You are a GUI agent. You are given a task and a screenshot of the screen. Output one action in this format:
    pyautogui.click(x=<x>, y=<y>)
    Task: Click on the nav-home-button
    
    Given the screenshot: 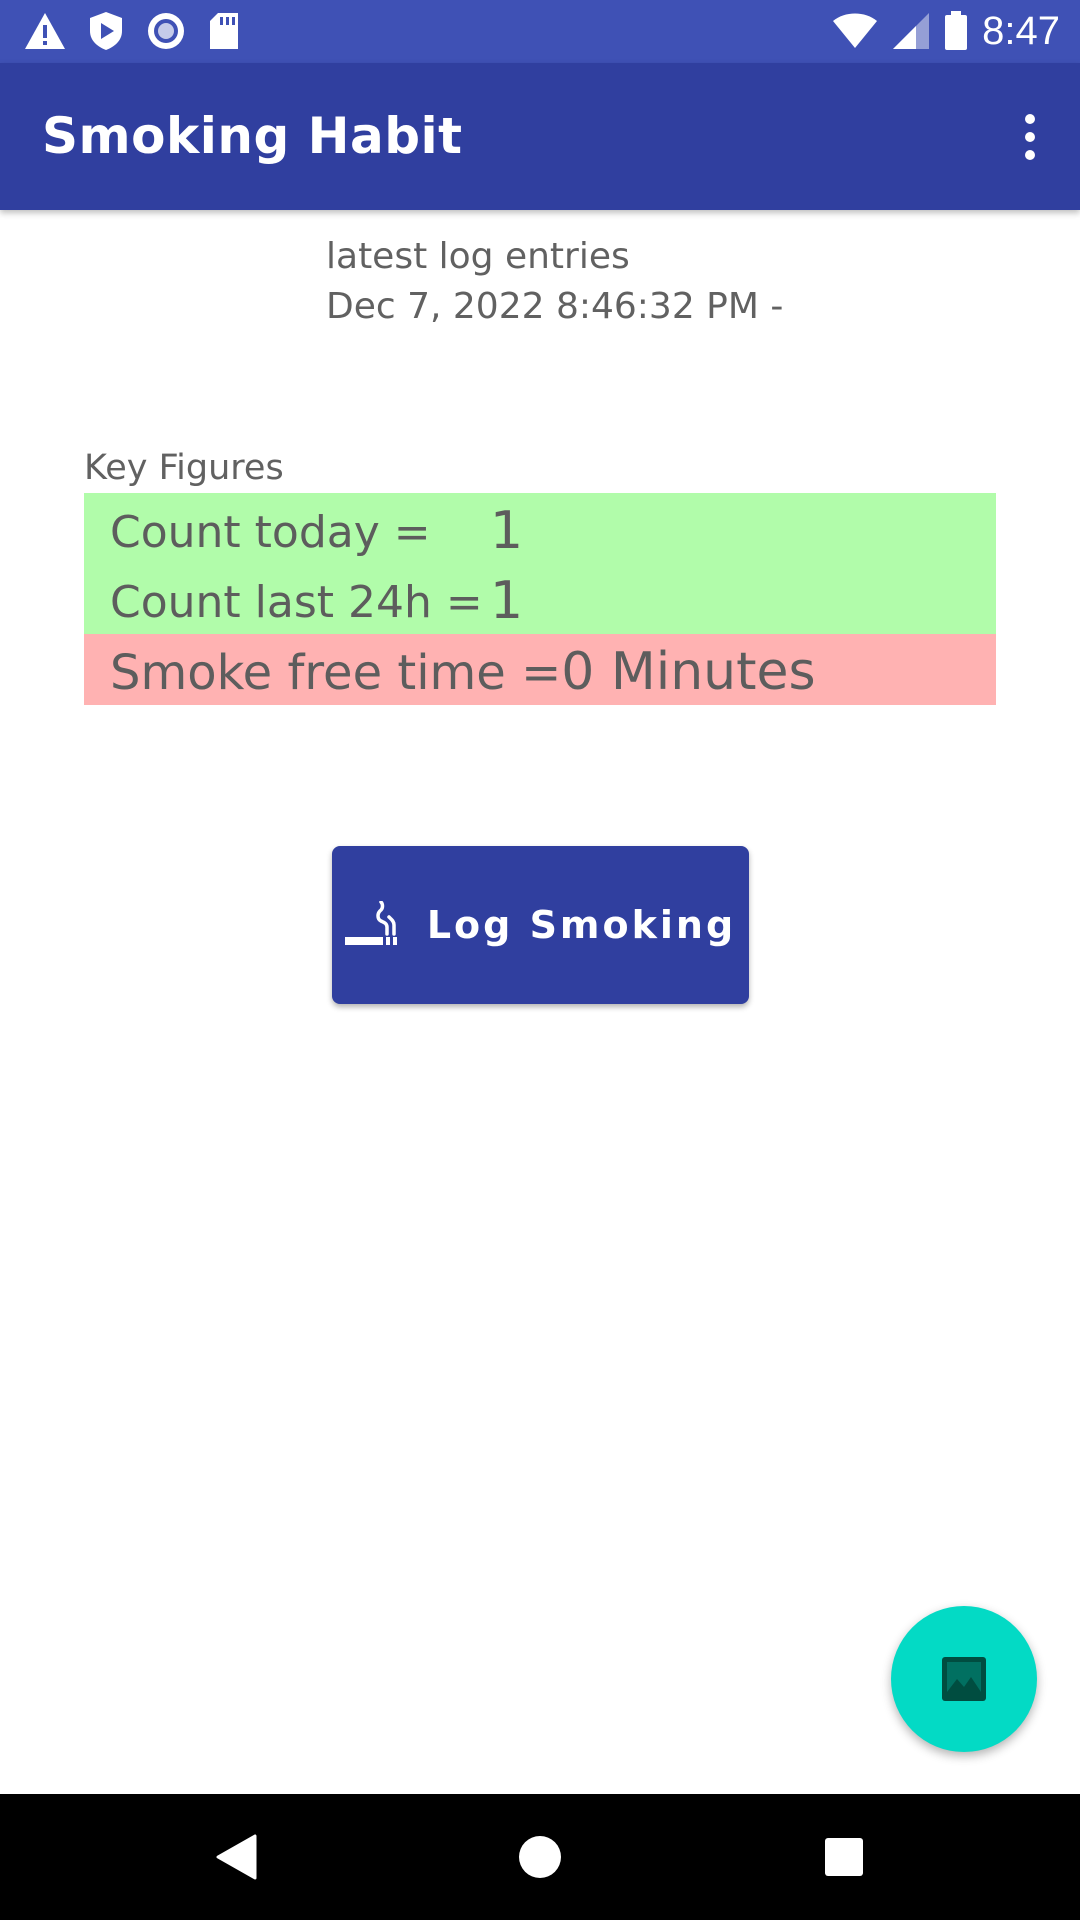 What is the action you would take?
    pyautogui.click(x=540, y=1857)
    